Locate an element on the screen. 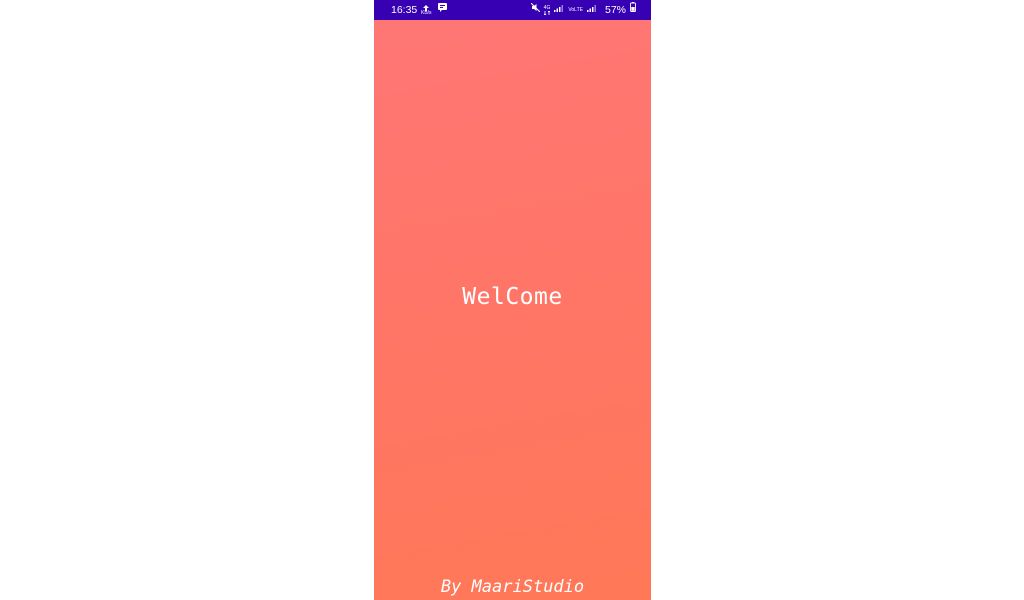 The height and width of the screenshot is (600, 1024). volte-label: VoLTE is located at coordinates (575, 9).